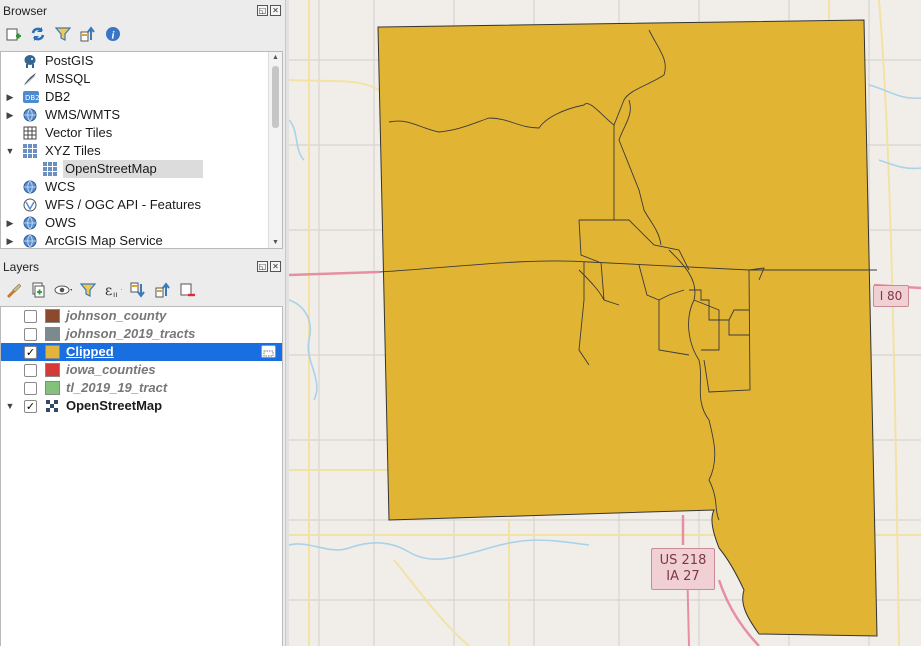 This screenshot has width=921, height=646. What do you see at coordinates (58, 96) in the screenshot?
I see `browser-item-label: DB2` at bounding box center [58, 96].